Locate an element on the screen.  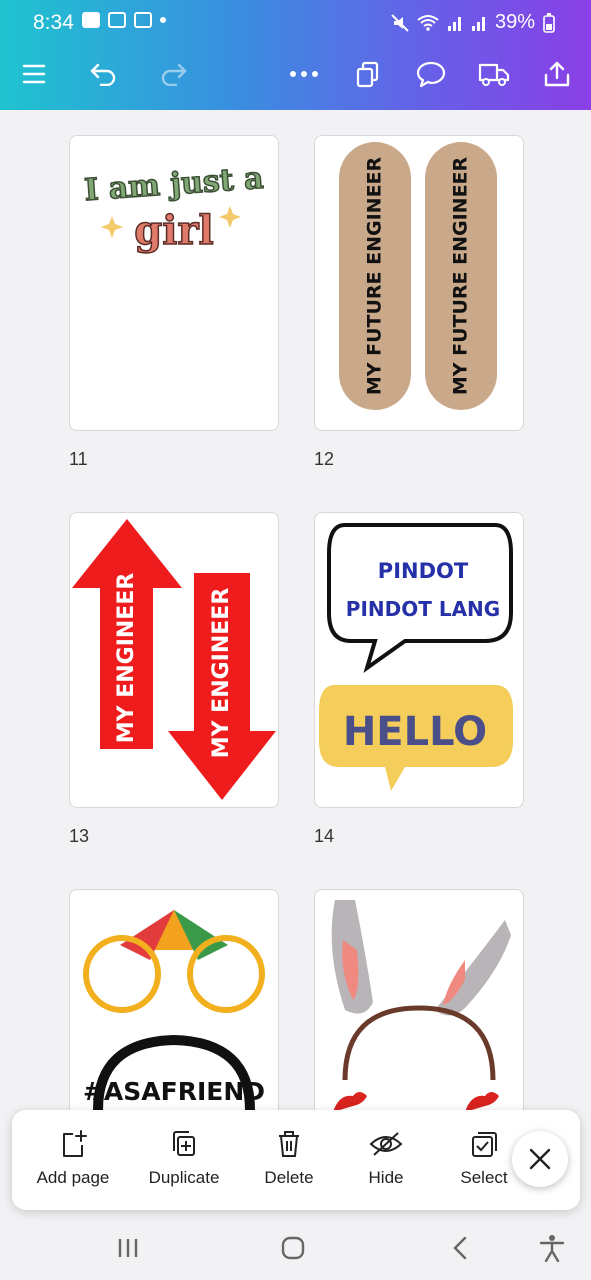
status-right: 39% is located at coordinates (473, 22).